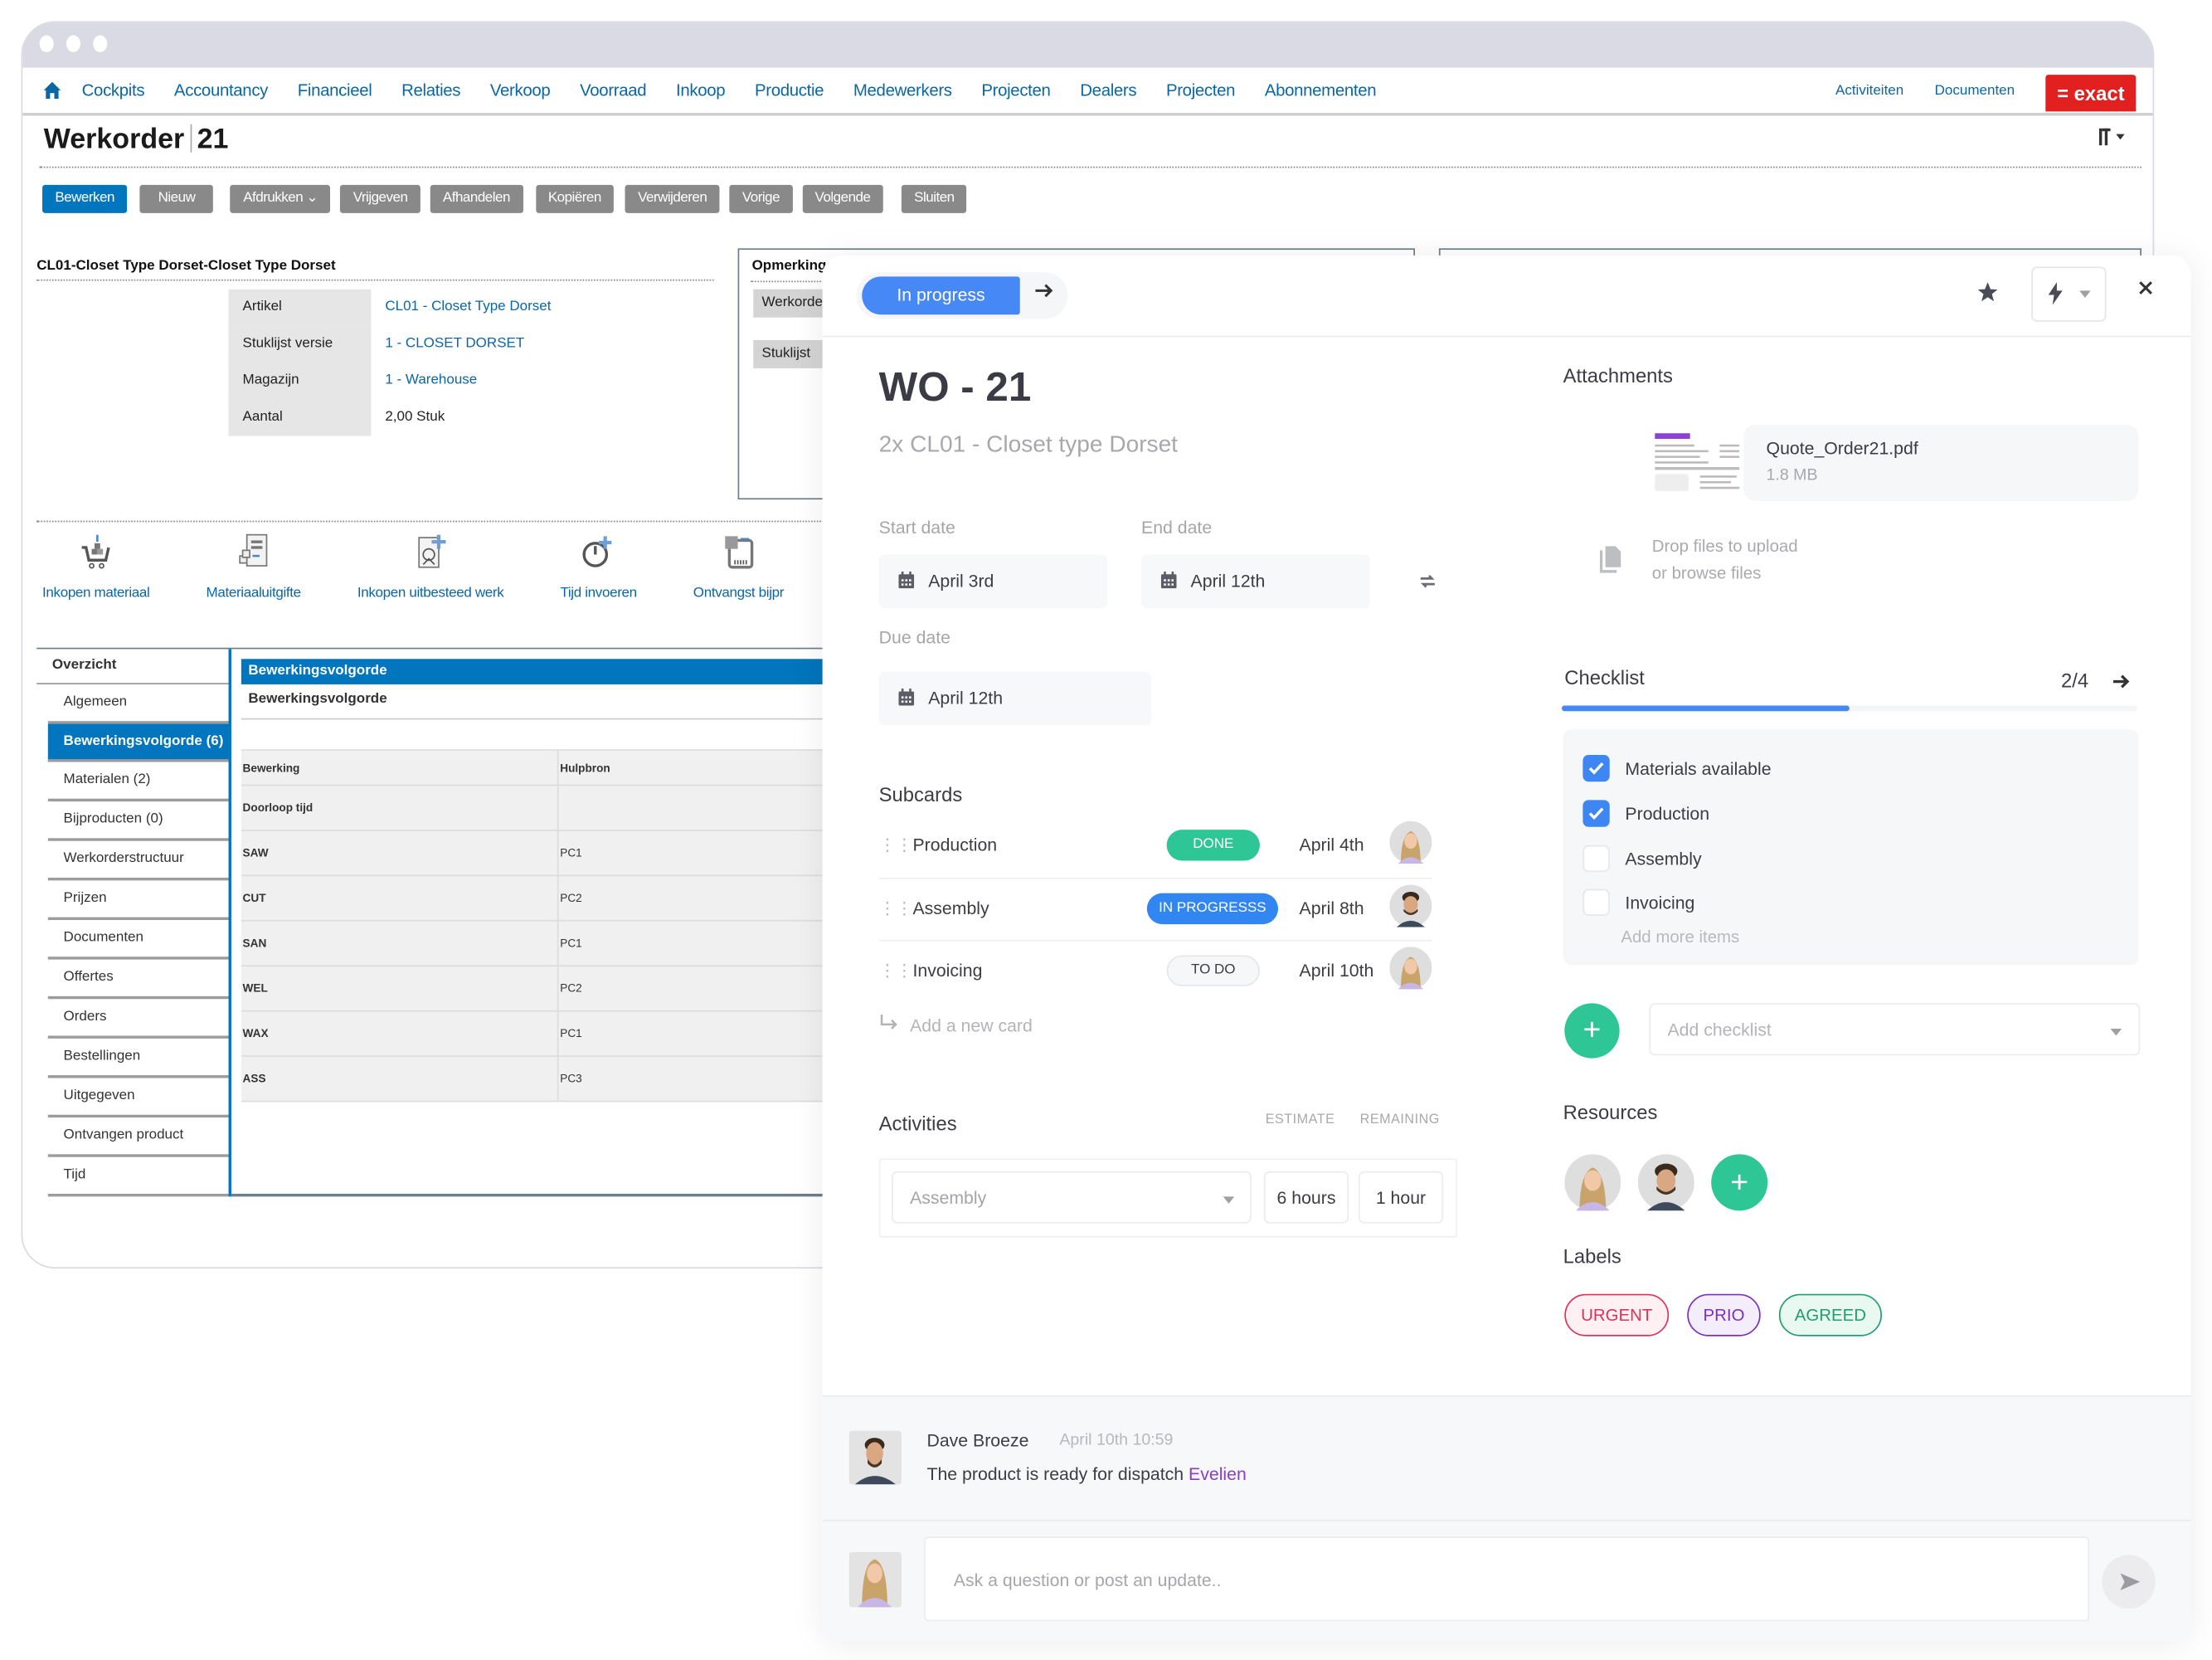 The image size is (2212, 1660). What do you see at coordinates (1155, 971) in the screenshot?
I see `subcard-row: ⋮⋮ Invoicing TO DO April 10th` at bounding box center [1155, 971].